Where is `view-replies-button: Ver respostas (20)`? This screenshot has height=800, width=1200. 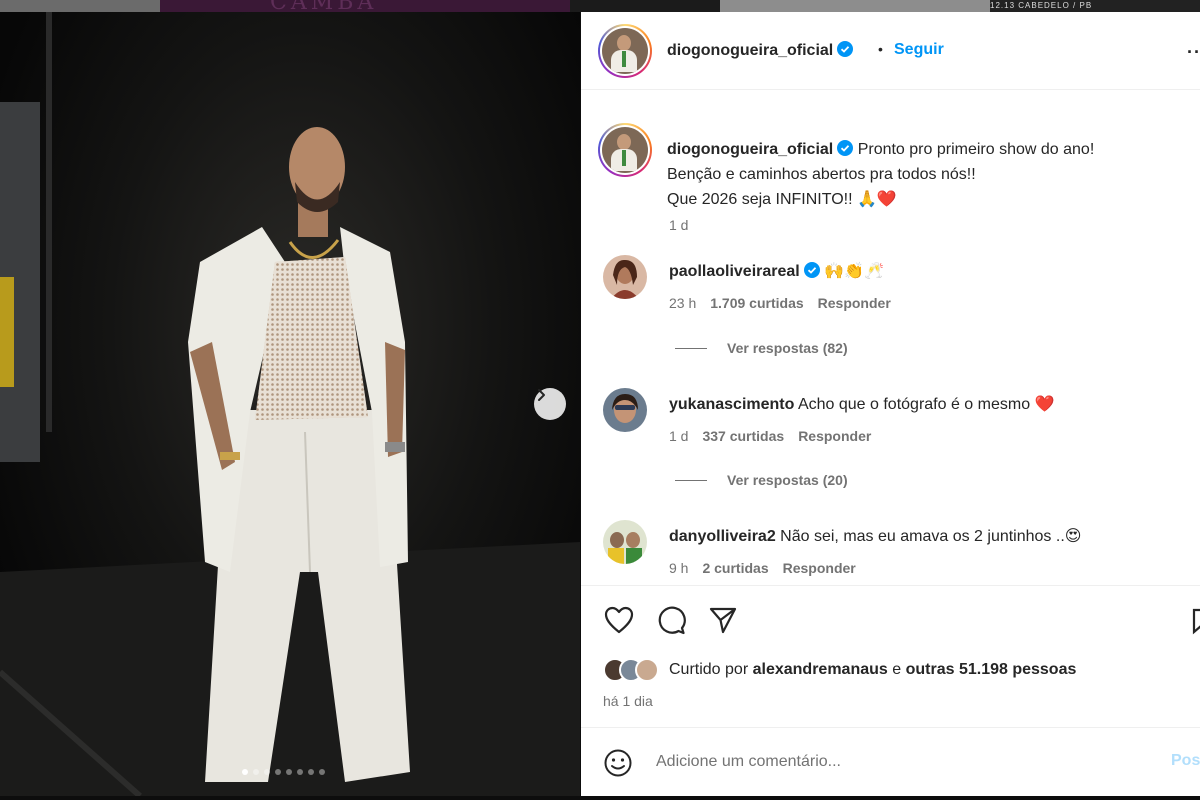 view-replies-button: Ver respostas (20) is located at coordinates (761, 480).